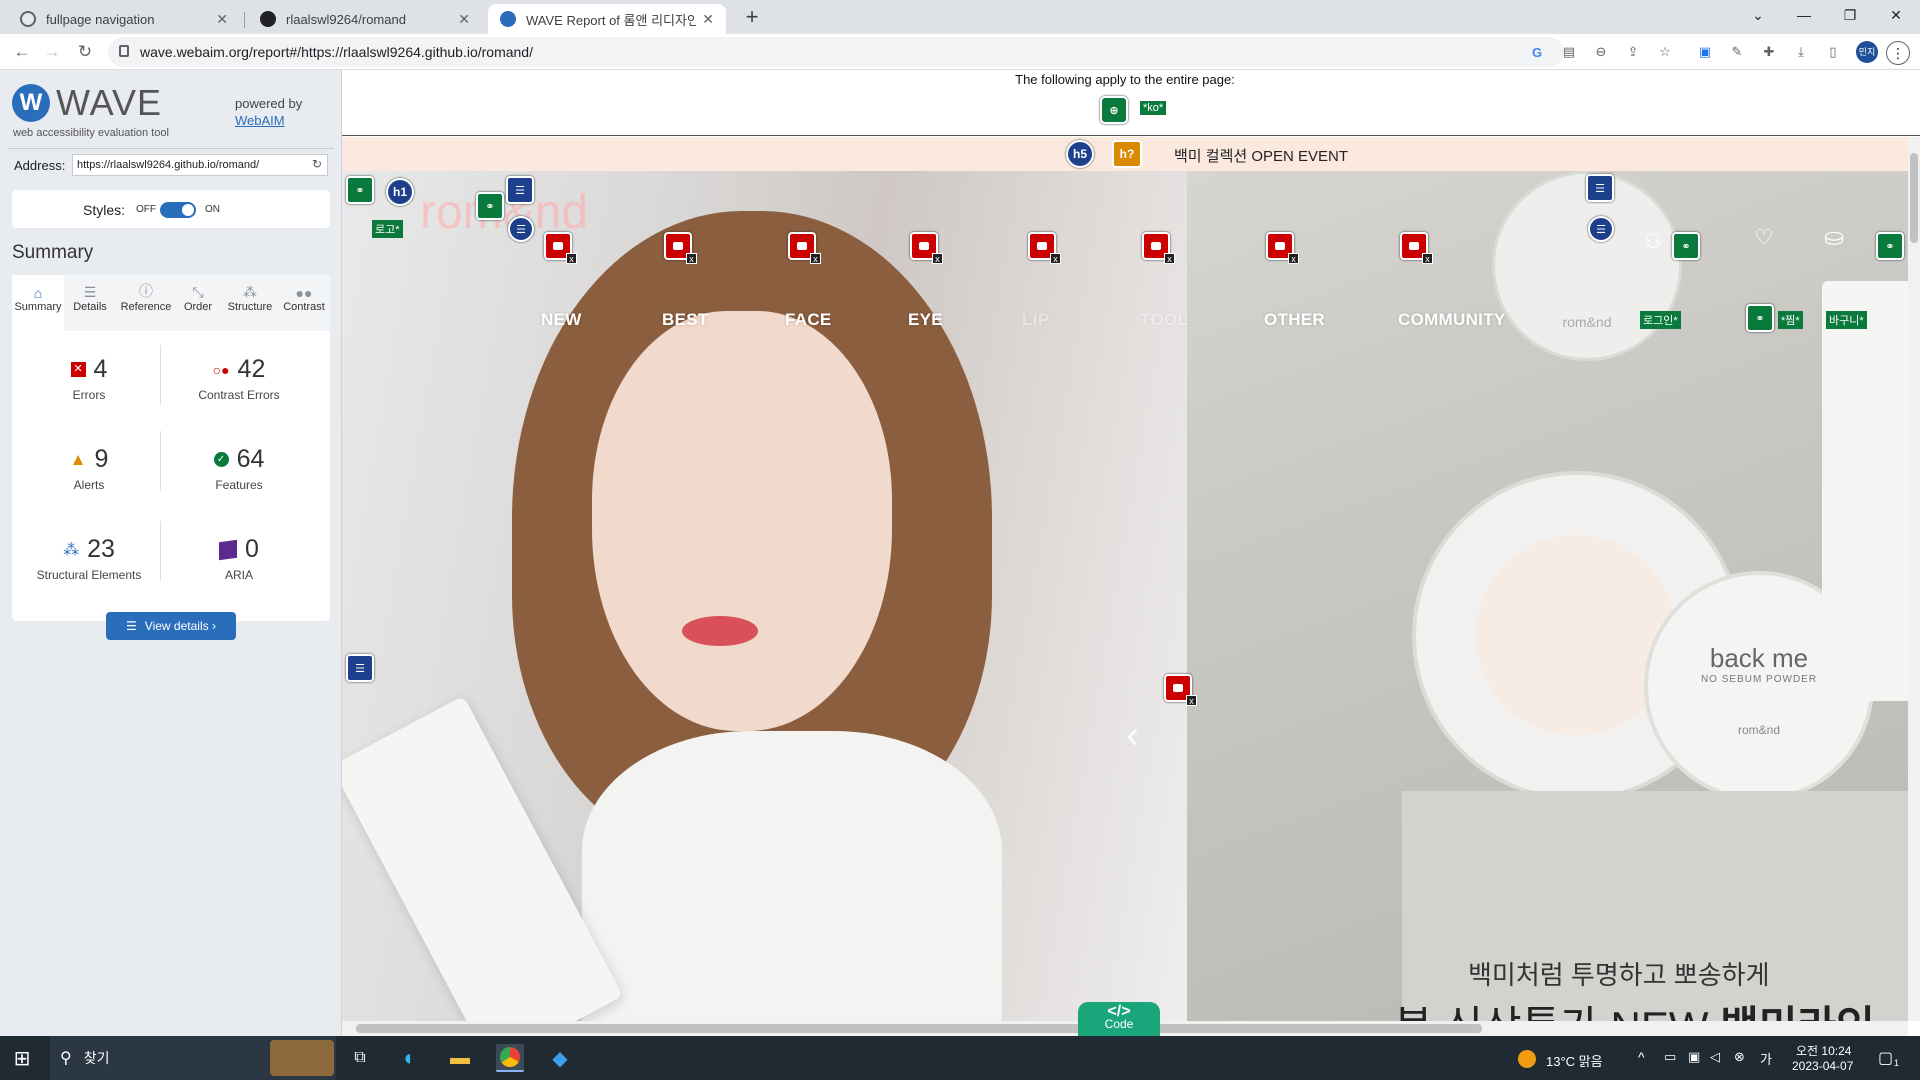 The width and height of the screenshot is (1920, 1080). Describe the element at coordinates (90, 303) in the screenshot. I see `tab-details: ☰ Details` at that location.